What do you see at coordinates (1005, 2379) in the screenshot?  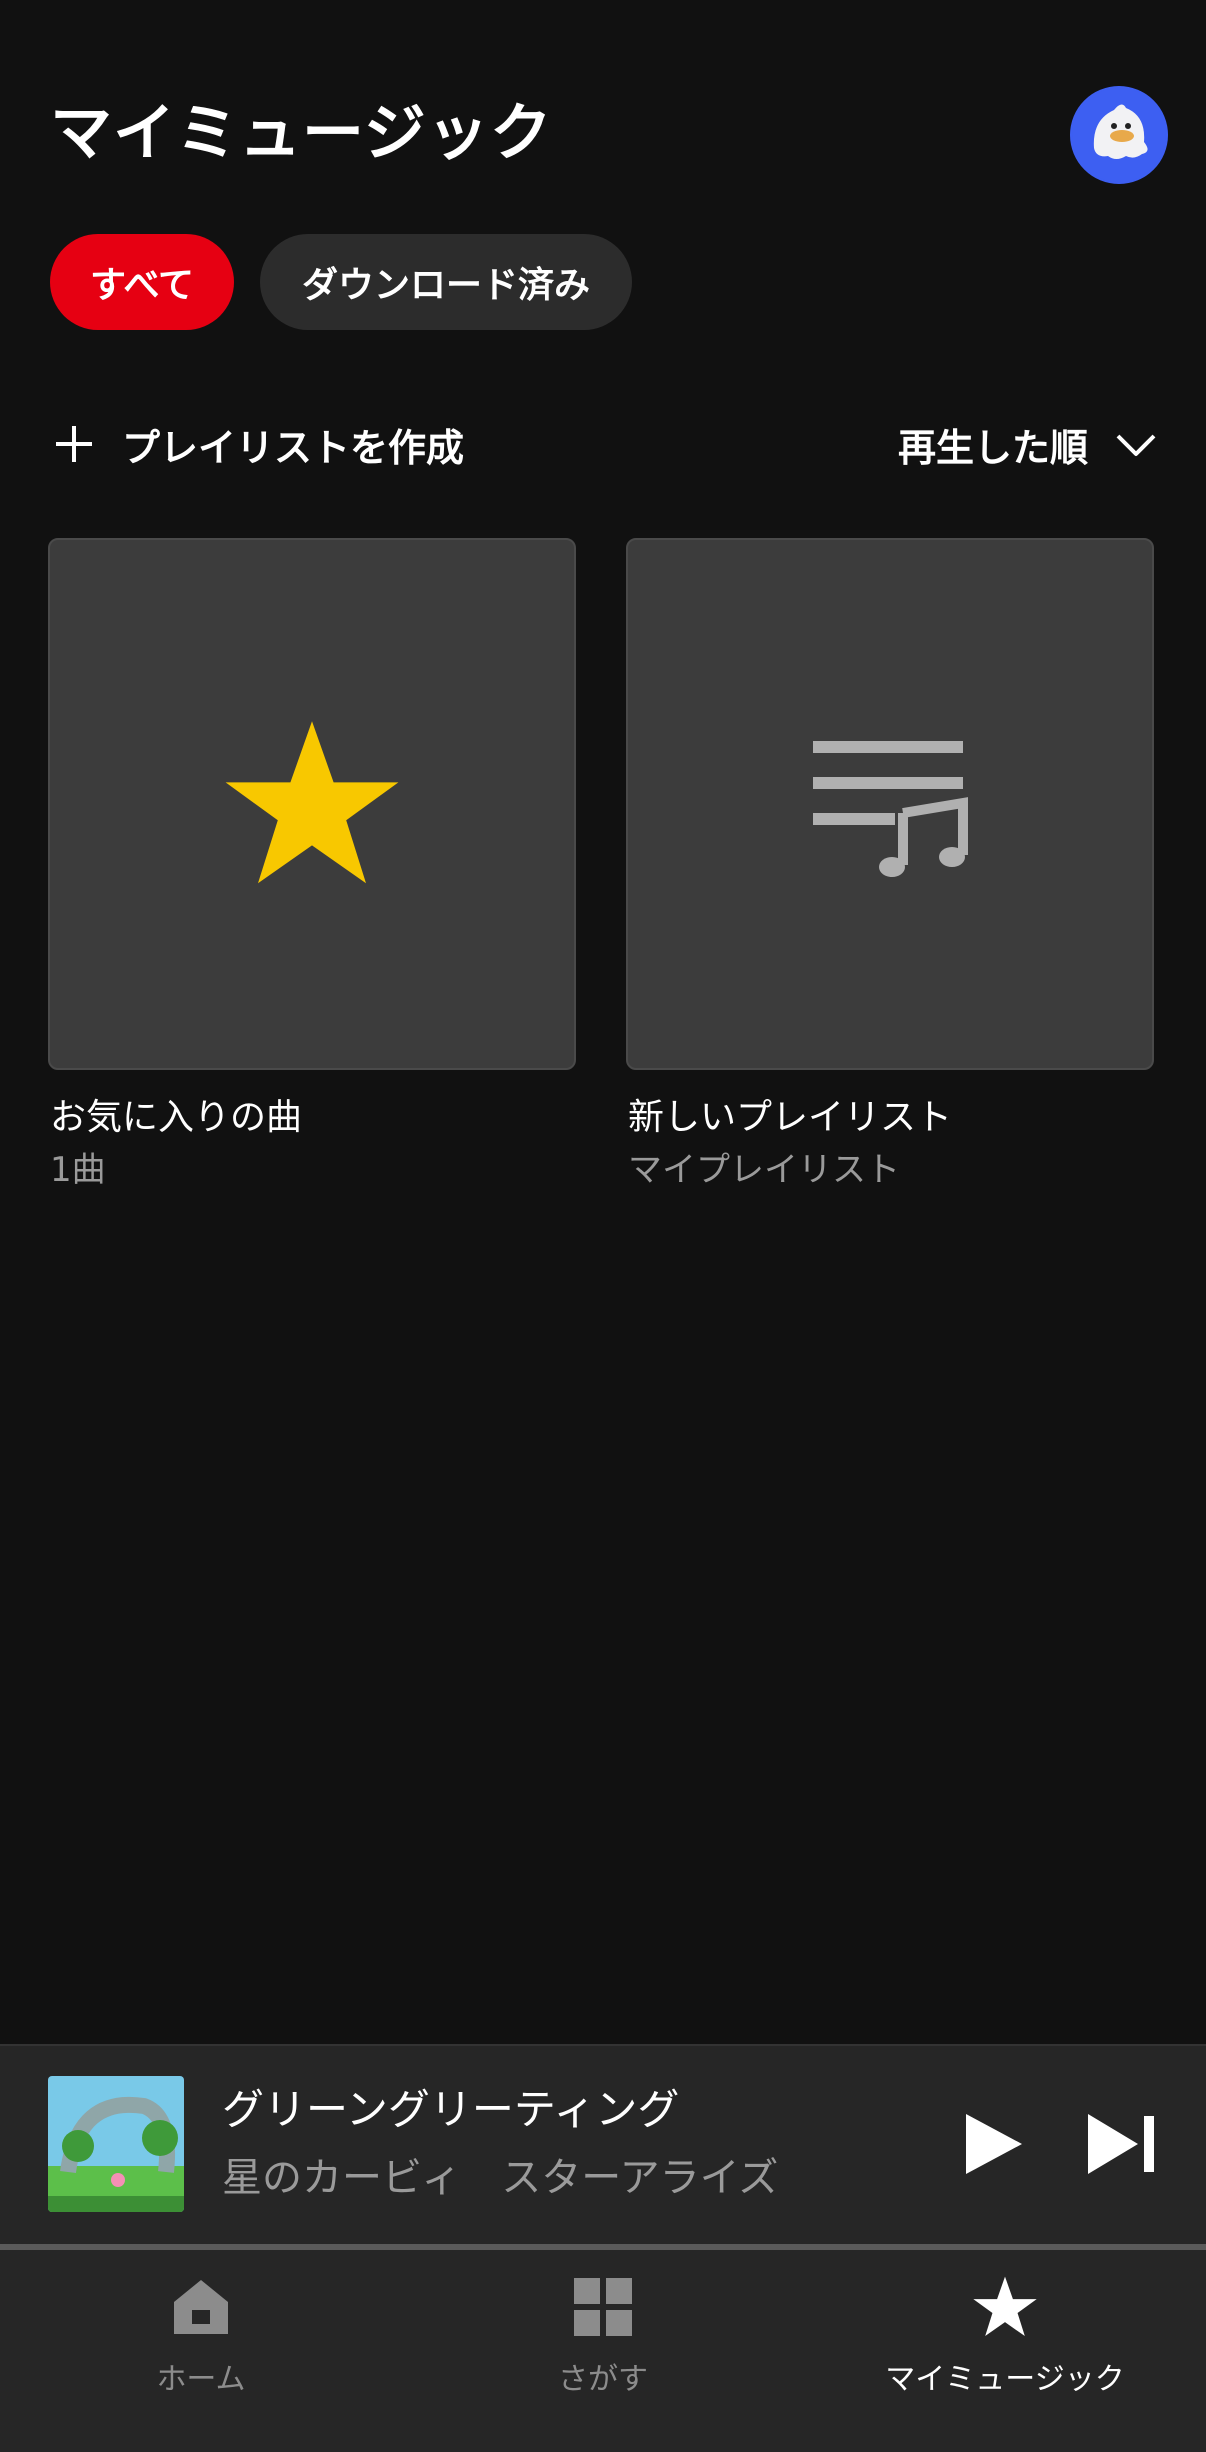 I see `nav-label-my-music: マイミュージック` at bounding box center [1005, 2379].